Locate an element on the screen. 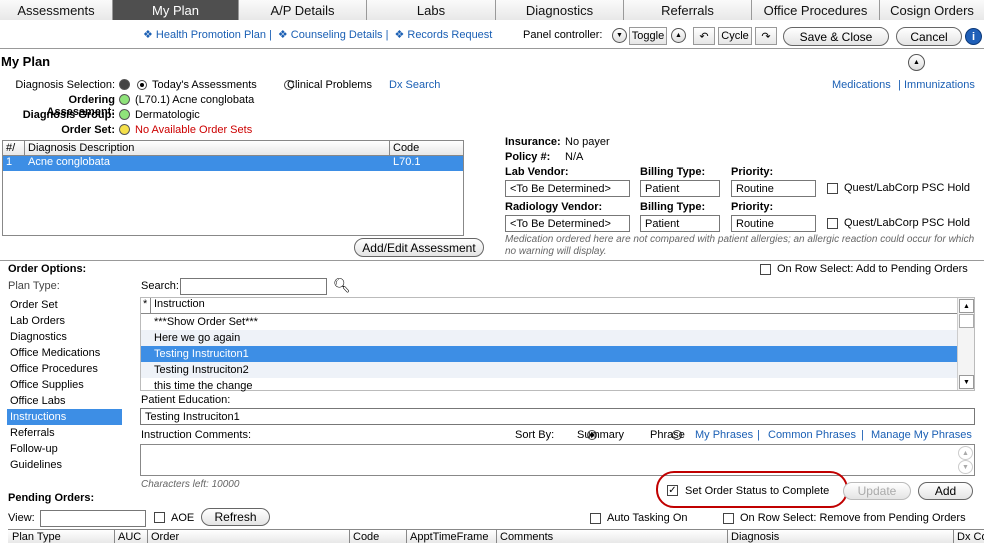 This screenshot has height=543, width=984. patient-education-field: Testing Instruciton1 is located at coordinates (557, 416).